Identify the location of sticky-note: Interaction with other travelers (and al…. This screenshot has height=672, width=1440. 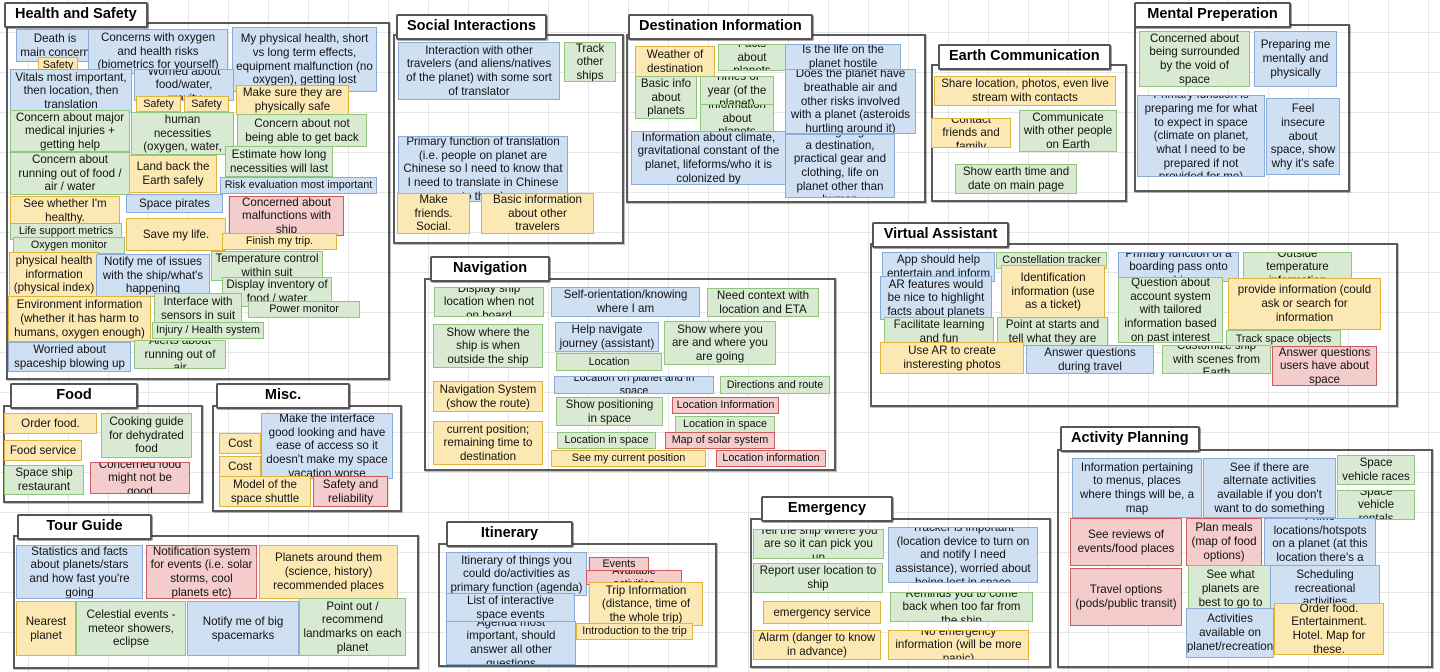
(479, 71).